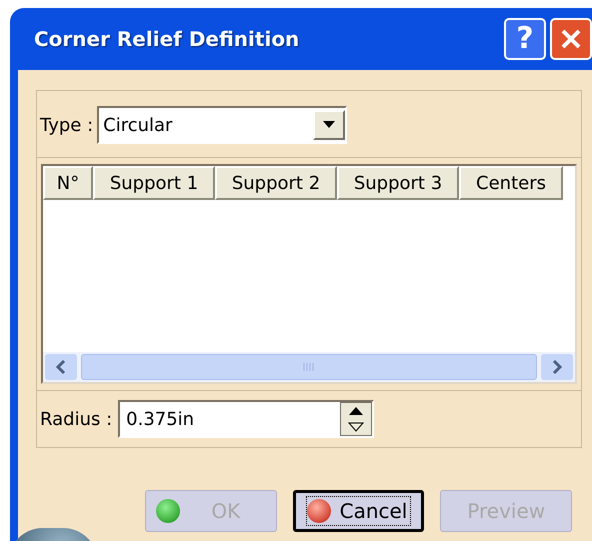  What do you see at coordinates (61, 367) in the screenshot?
I see `scroll-left-icon` at bounding box center [61, 367].